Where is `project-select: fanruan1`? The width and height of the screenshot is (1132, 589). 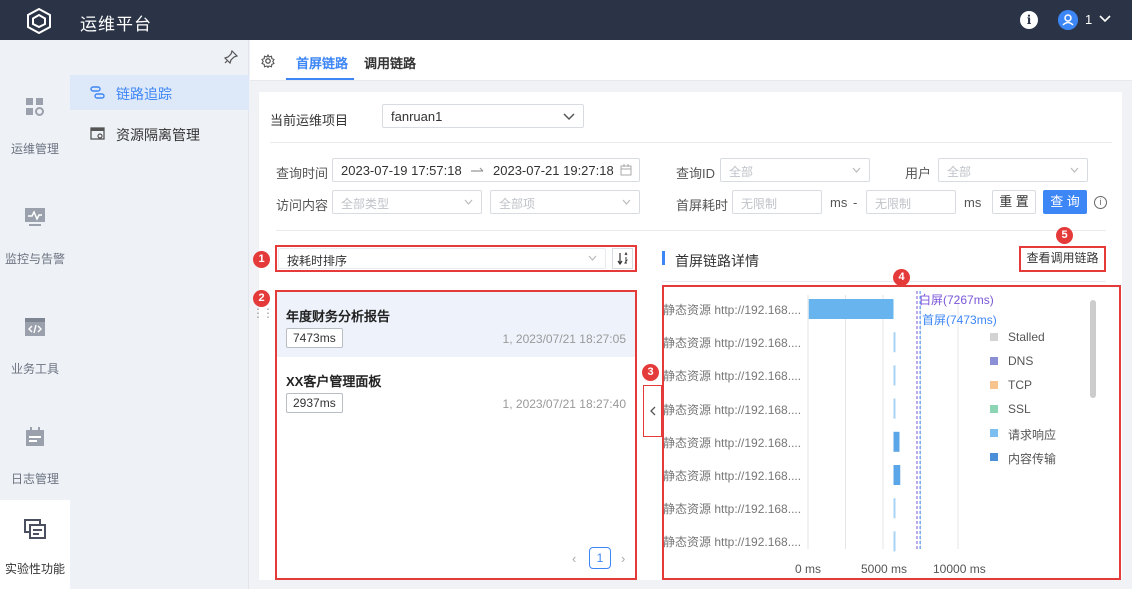
project-select: fanruan1 is located at coordinates (483, 116).